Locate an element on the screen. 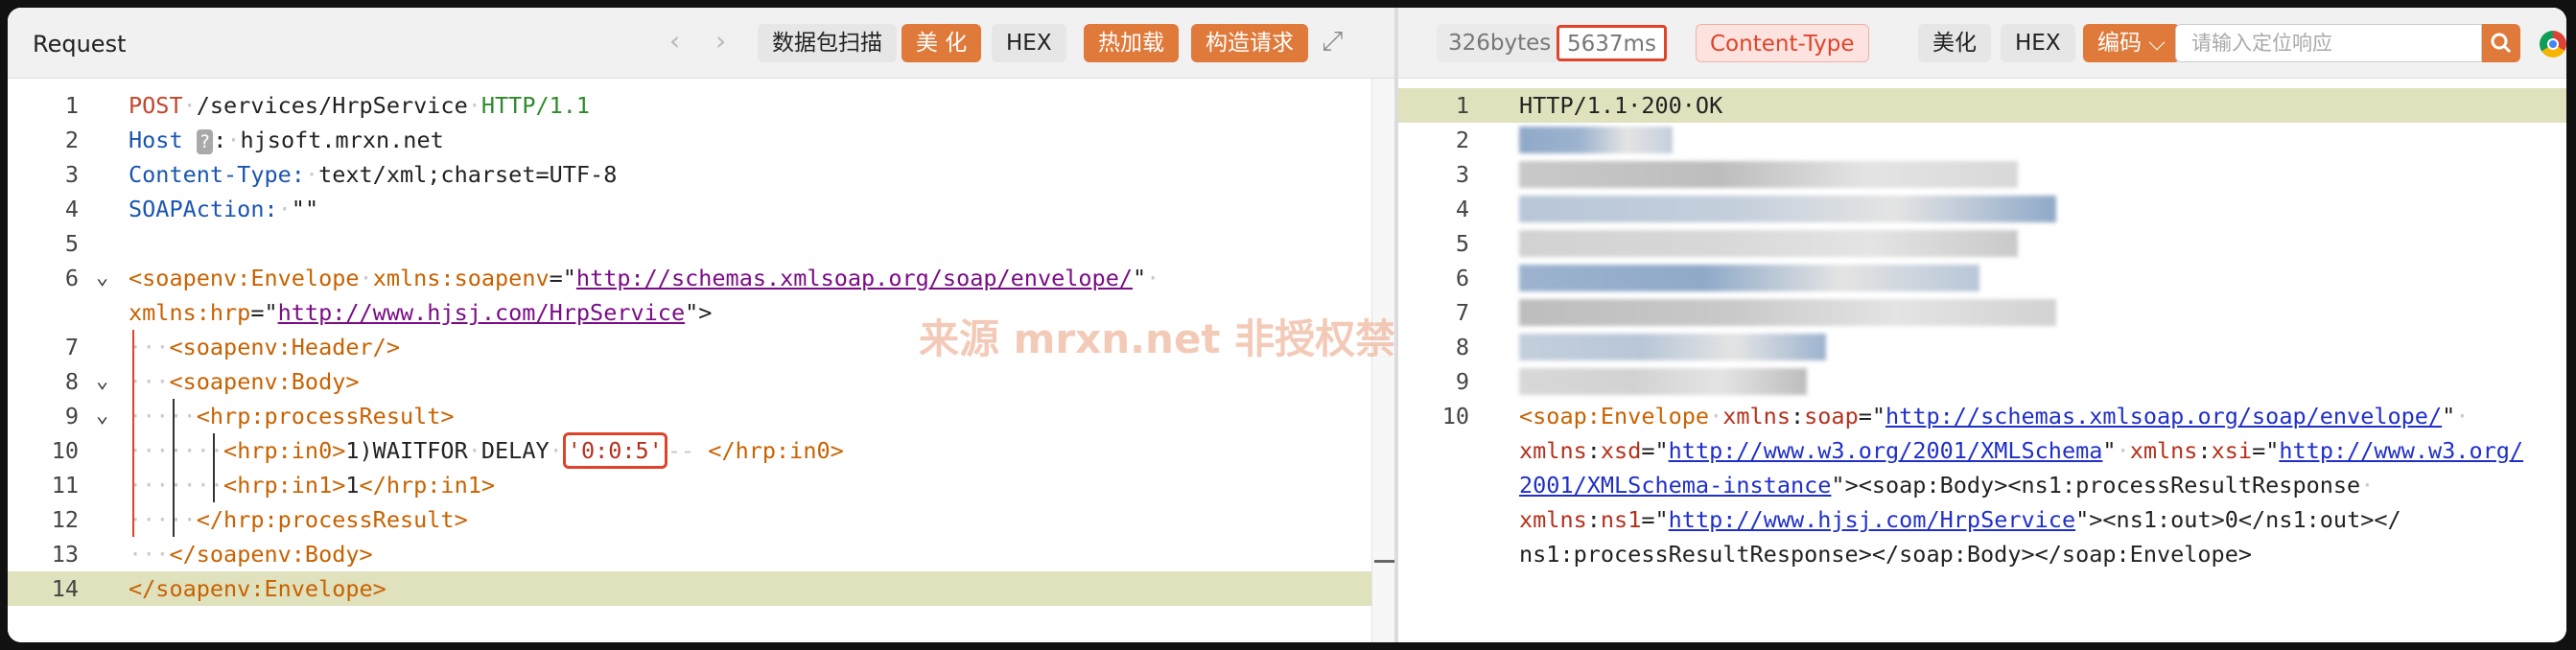  code-token: SOAPAction: is located at coordinates (203, 209).